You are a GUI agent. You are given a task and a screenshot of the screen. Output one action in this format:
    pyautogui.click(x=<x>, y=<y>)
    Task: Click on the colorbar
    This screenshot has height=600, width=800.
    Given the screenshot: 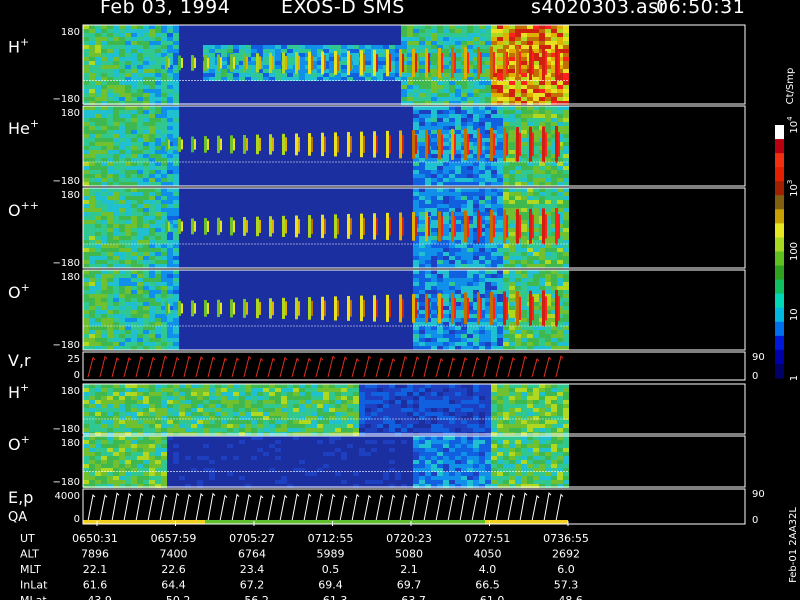 What is the action you would take?
    pyautogui.click(x=779, y=252)
    